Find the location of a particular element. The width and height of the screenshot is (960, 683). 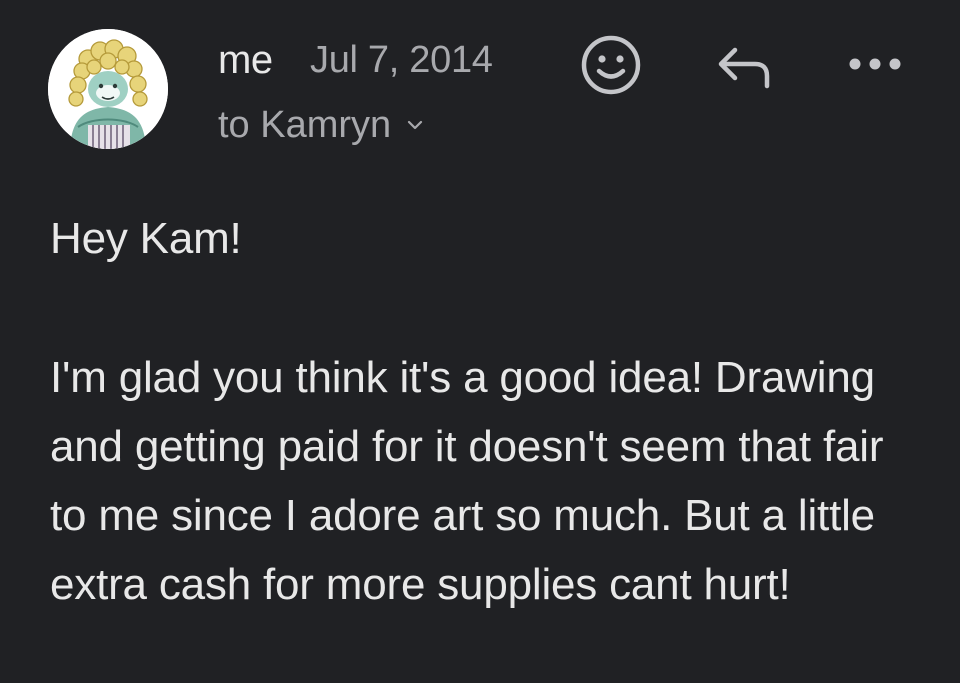

chevron-down-icon is located at coordinates (415, 125).